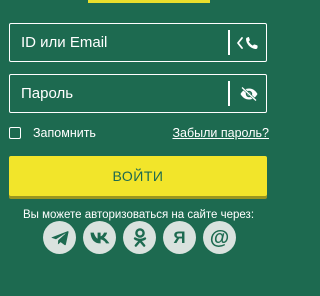  Describe the element at coordinates (138, 176) in the screenshot. I see `login-button: ВОЙТИ` at that location.